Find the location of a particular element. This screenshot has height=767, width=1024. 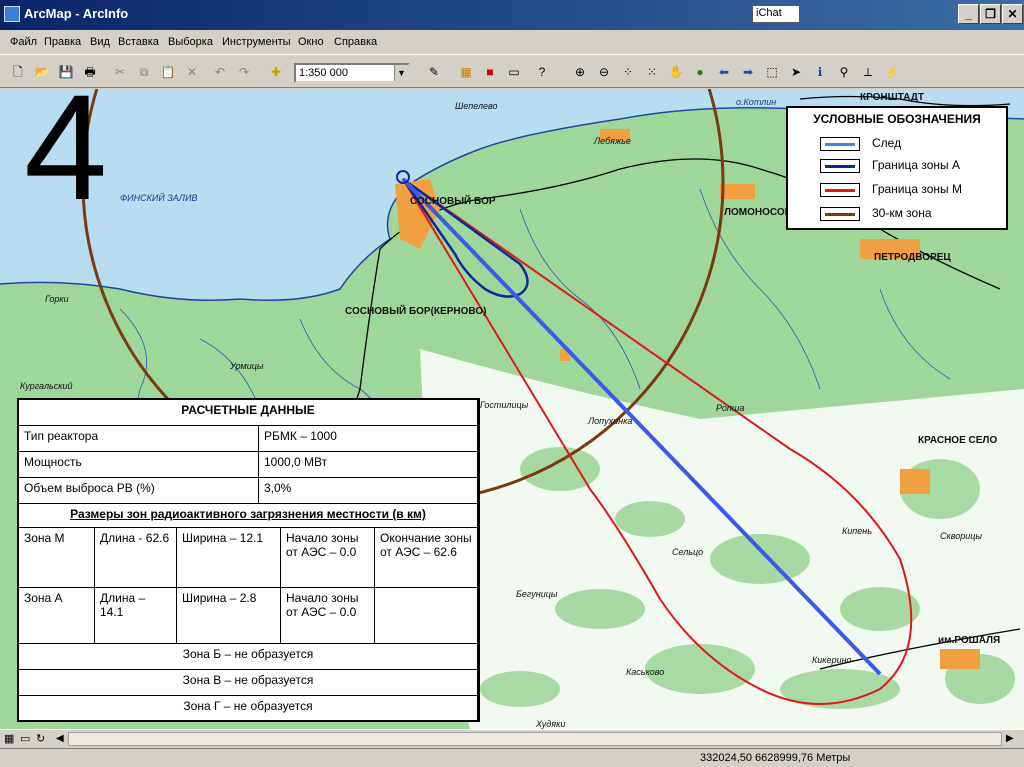

label-shepelevo: Шепелево is located at coordinates (476, 106).